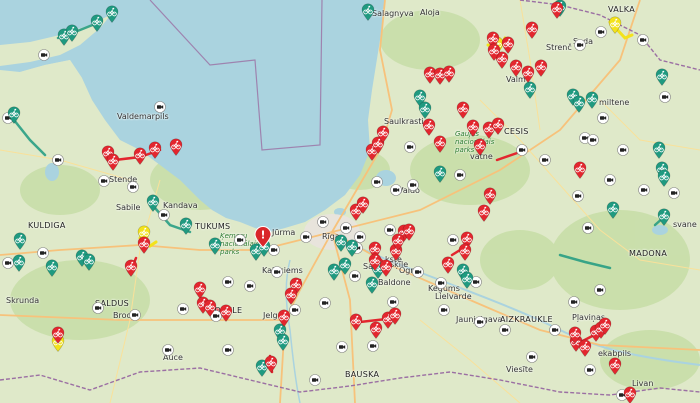 Image resolution: width=700 pixels, height=403 pixels. Describe the element at coordinates (263, 237) in the screenshot. I see `alert-icon: !` at that location.